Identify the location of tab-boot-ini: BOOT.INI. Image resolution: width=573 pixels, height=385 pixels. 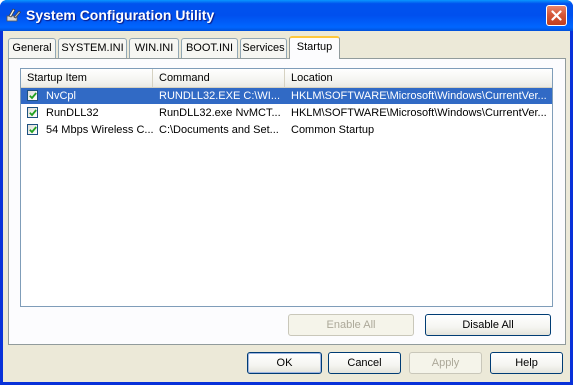
(209, 48).